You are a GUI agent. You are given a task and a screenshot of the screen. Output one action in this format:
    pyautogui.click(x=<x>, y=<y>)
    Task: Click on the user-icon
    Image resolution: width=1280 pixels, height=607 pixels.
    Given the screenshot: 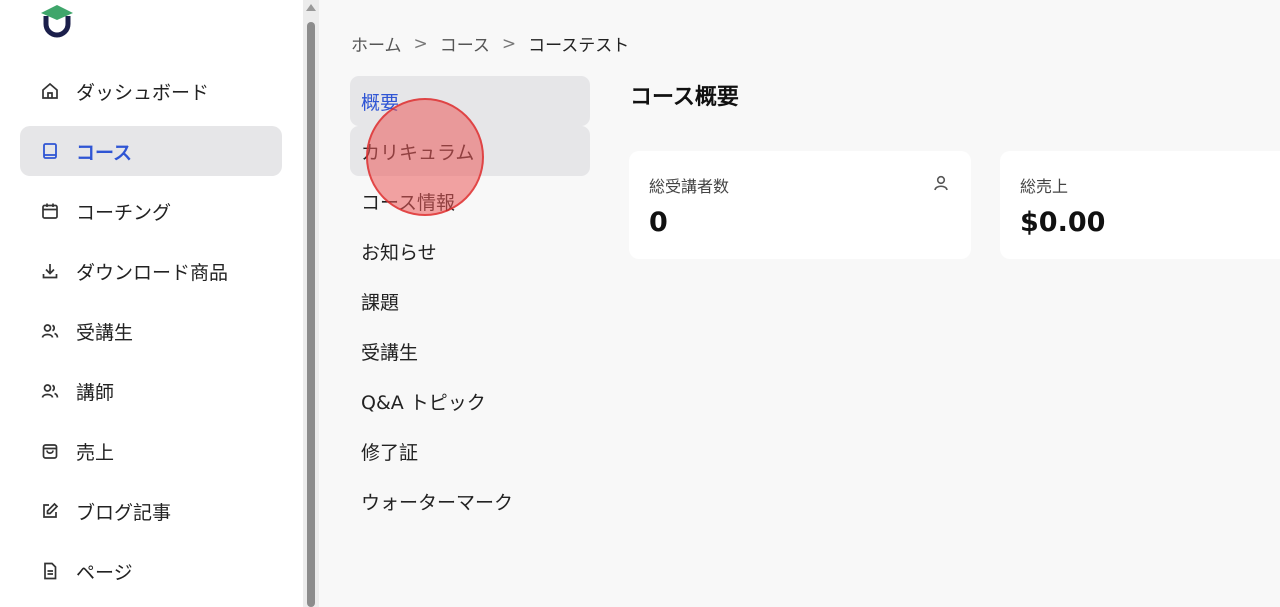 What is the action you would take?
    pyautogui.click(x=941, y=183)
    